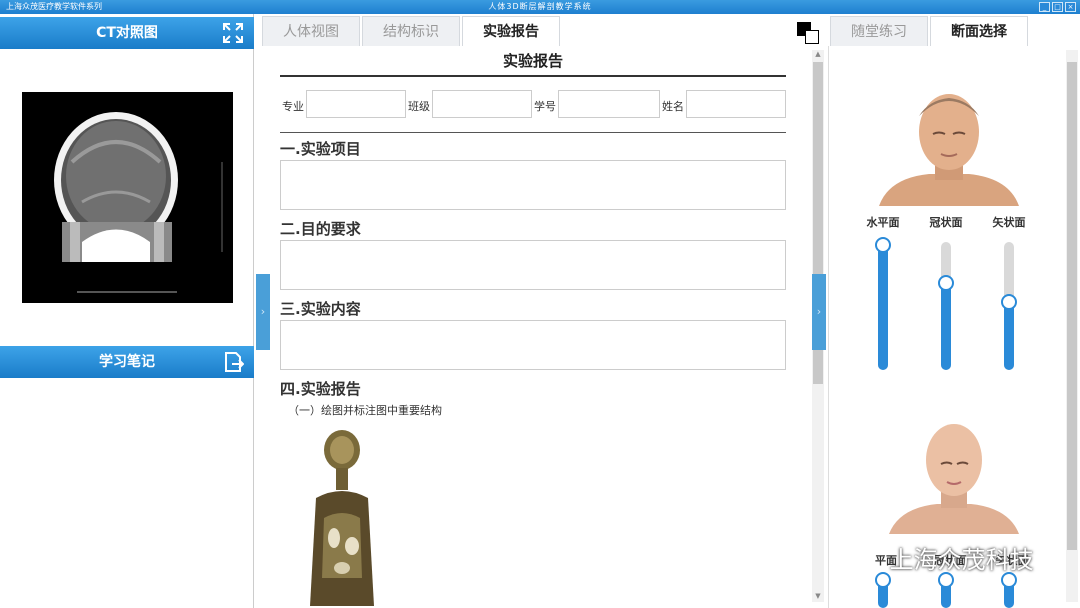 The width and height of the screenshot is (1080, 608). What do you see at coordinates (233, 33) in the screenshot?
I see `expand-icon` at bounding box center [233, 33].